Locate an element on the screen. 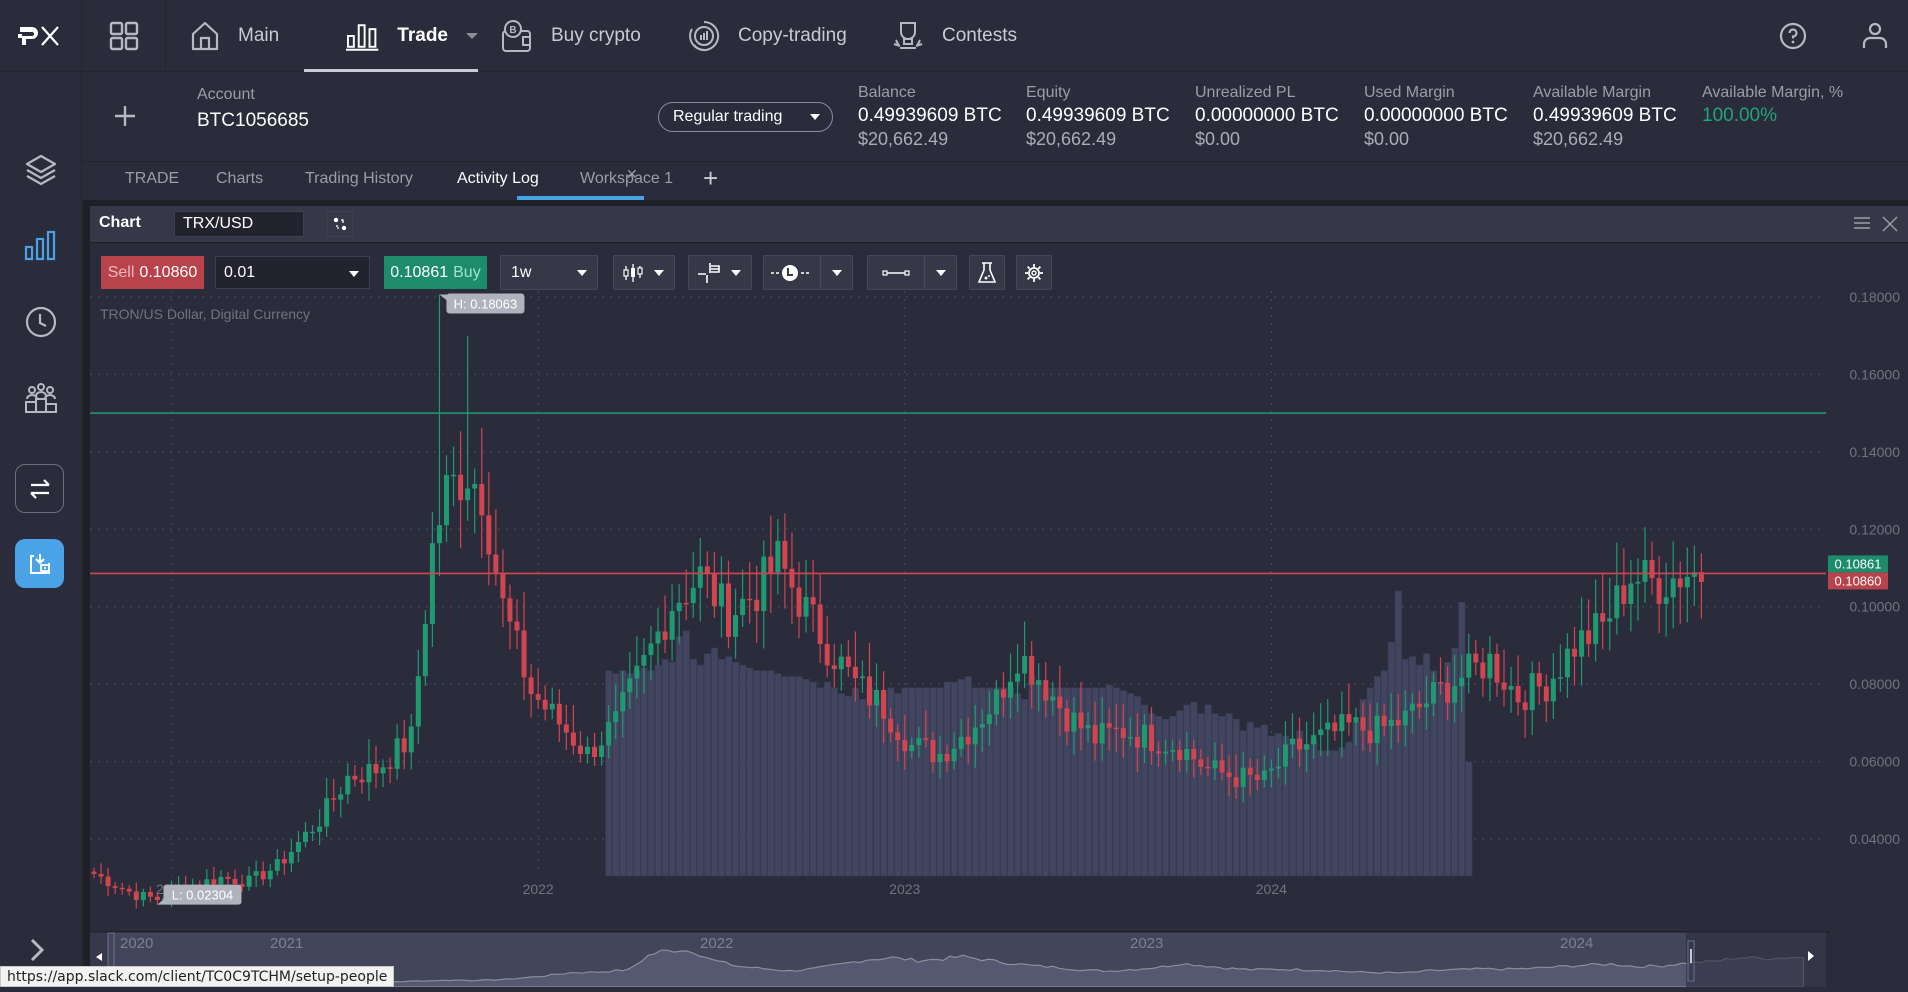  sidebar-item-trade is located at coordinates (41, 246).